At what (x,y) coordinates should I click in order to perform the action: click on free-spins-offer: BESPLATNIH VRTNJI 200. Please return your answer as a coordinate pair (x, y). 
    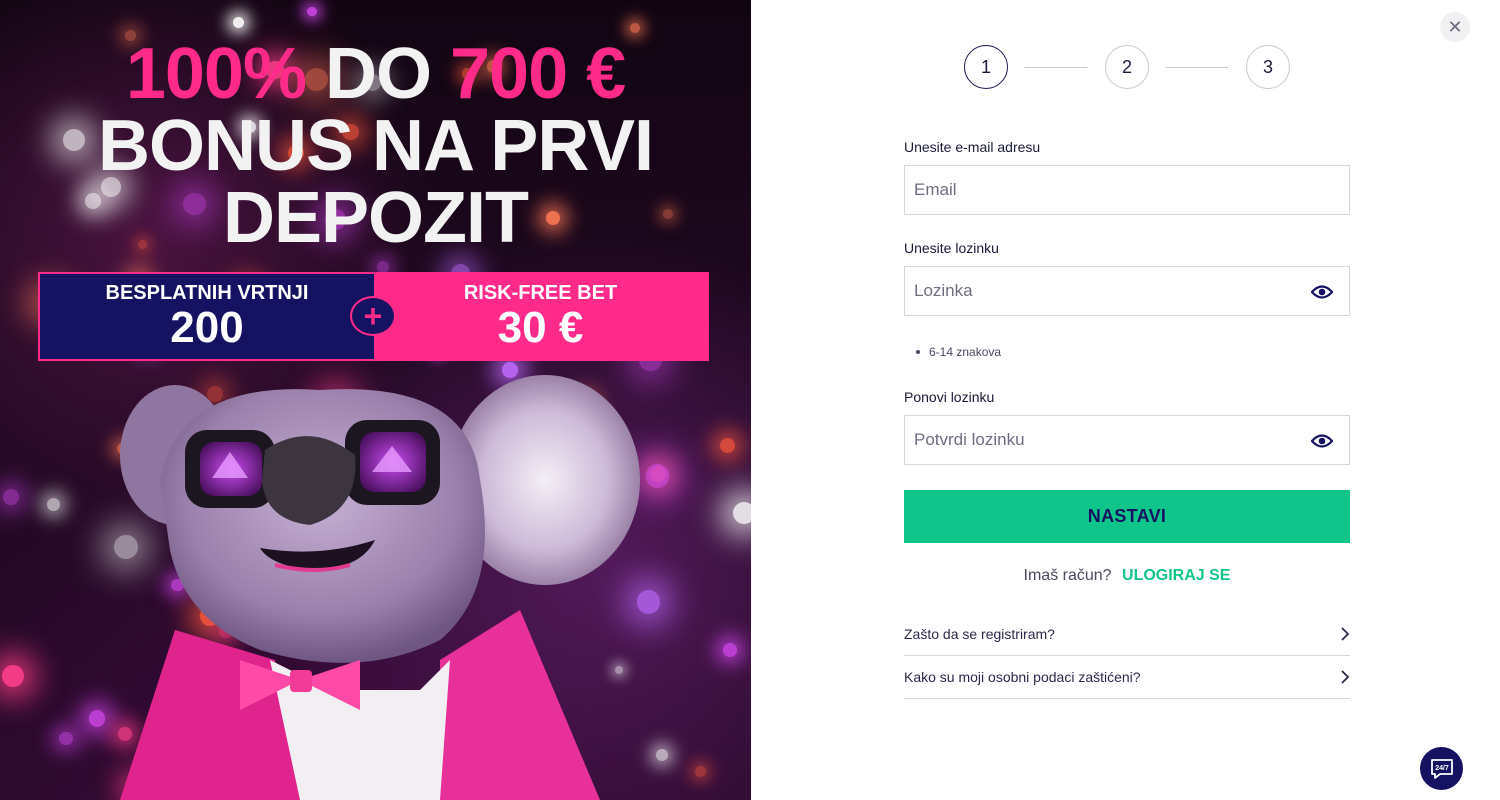
    Looking at the image, I should click on (207, 316).